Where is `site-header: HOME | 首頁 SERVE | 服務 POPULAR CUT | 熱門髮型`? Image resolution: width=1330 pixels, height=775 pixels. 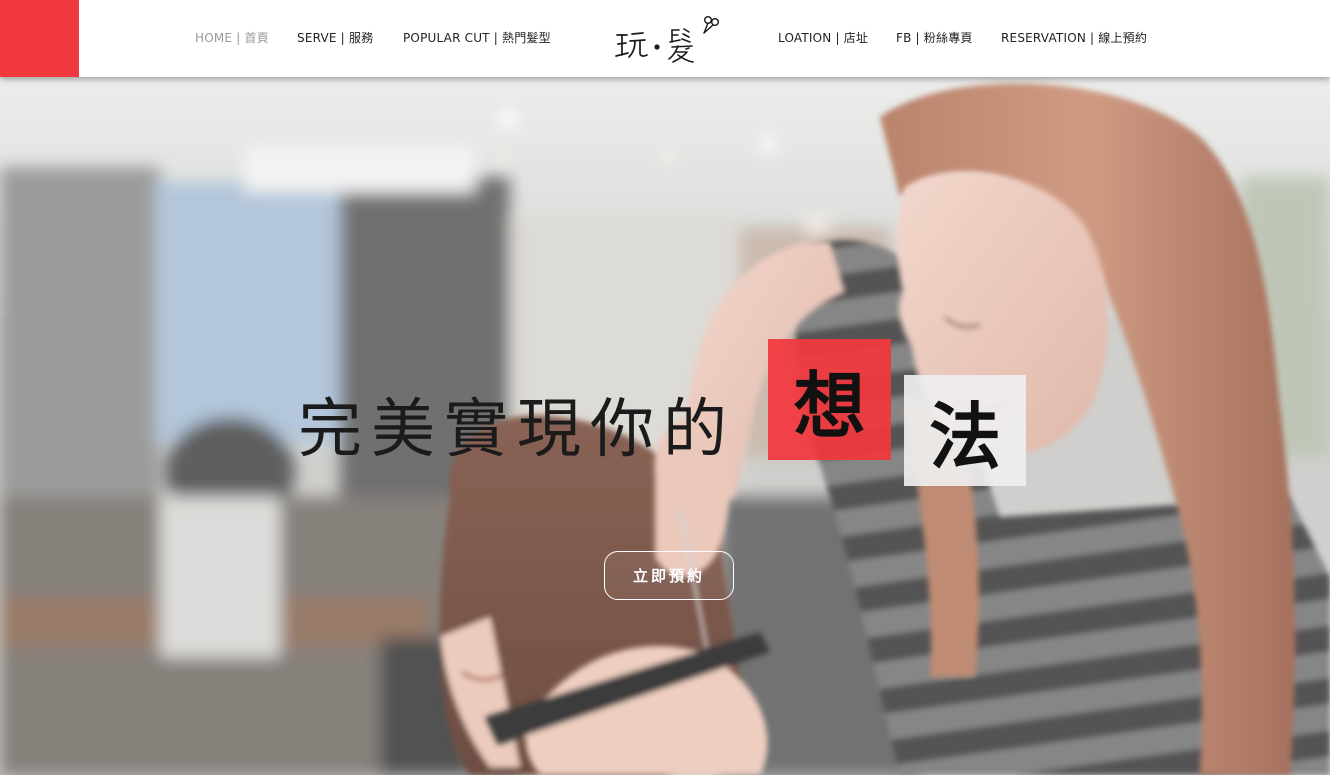 site-header: HOME | 首頁 SERVE | 服務 POPULAR CUT | 熱門髮型 is located at coordinates (665, 38).